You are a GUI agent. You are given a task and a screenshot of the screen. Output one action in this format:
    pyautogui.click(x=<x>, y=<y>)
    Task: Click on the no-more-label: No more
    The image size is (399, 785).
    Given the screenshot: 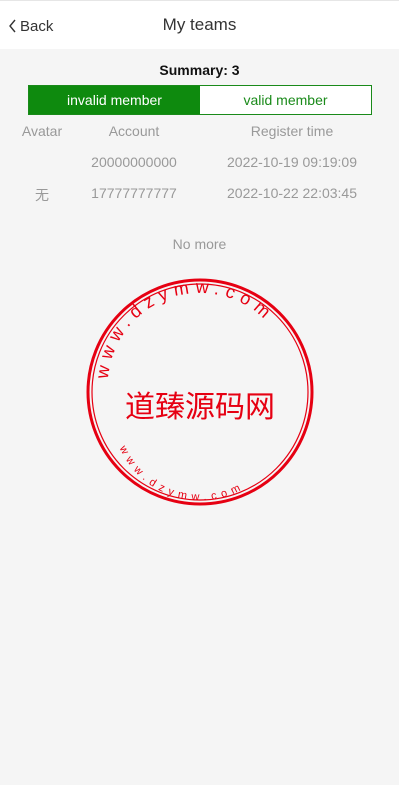 What is the action you would take?
    pyautogui.click(x=199, y=244)
    